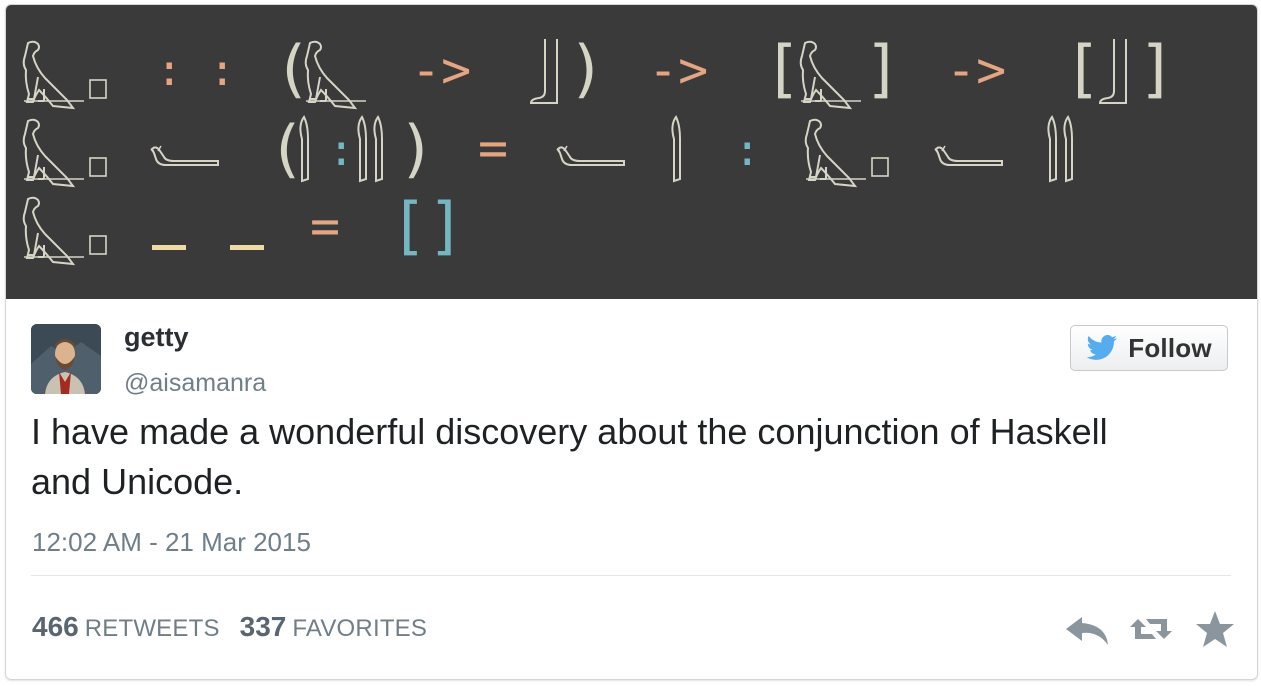  What do you see at coordinates (1215, 629) in the screenshot?
I see `star-icon` at bounding box center [1215, 629].